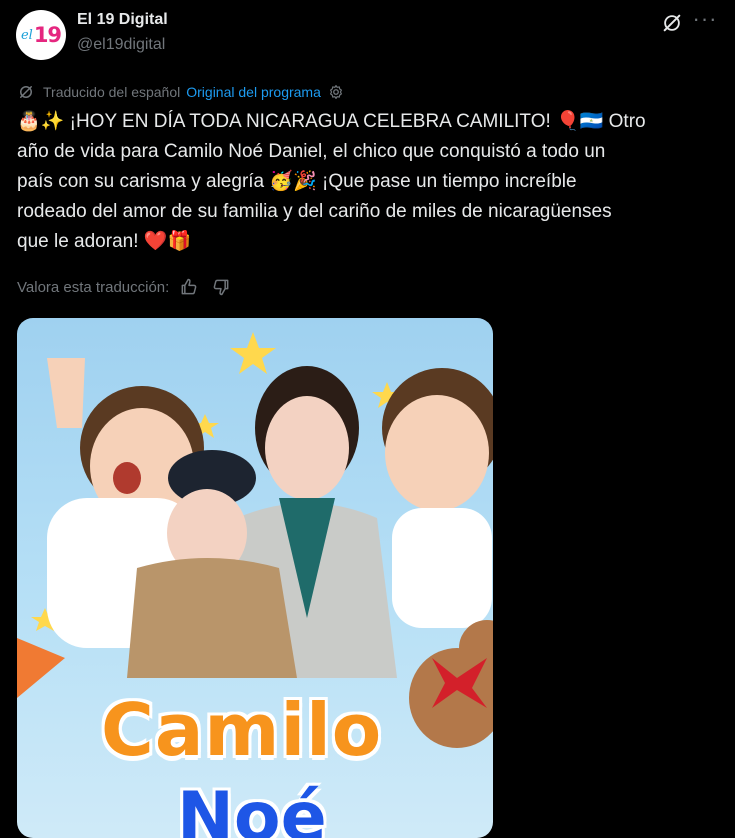 This screenshot has width=735, height=838. I want to click on post-line5: que le adoran!, so click(78, 241).